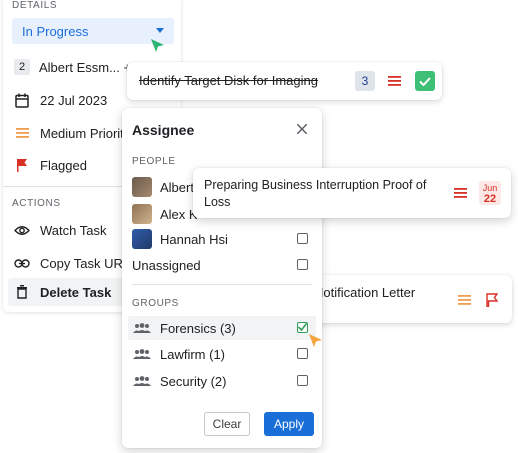  I want to click on apply-label: Apply, so click(289, 424).